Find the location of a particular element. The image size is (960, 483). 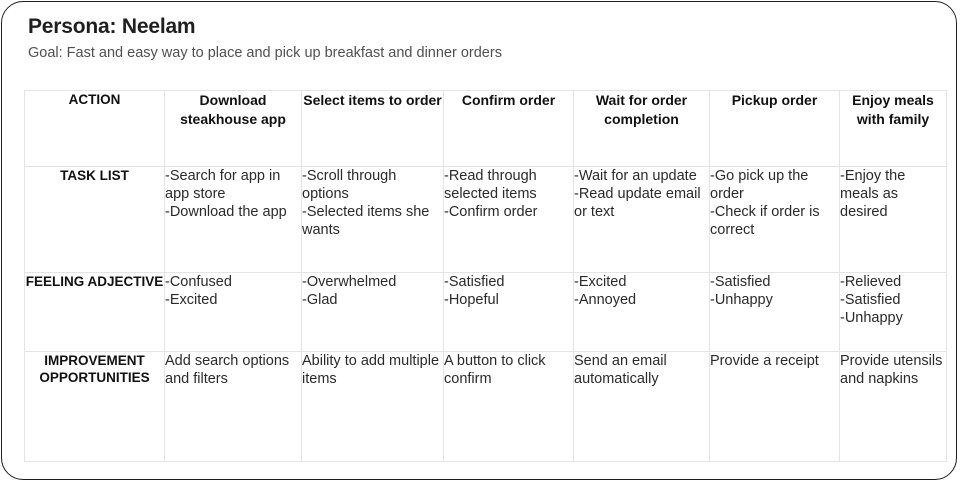

cell-line: Send an email automatically is located at coordinates (620, 370).